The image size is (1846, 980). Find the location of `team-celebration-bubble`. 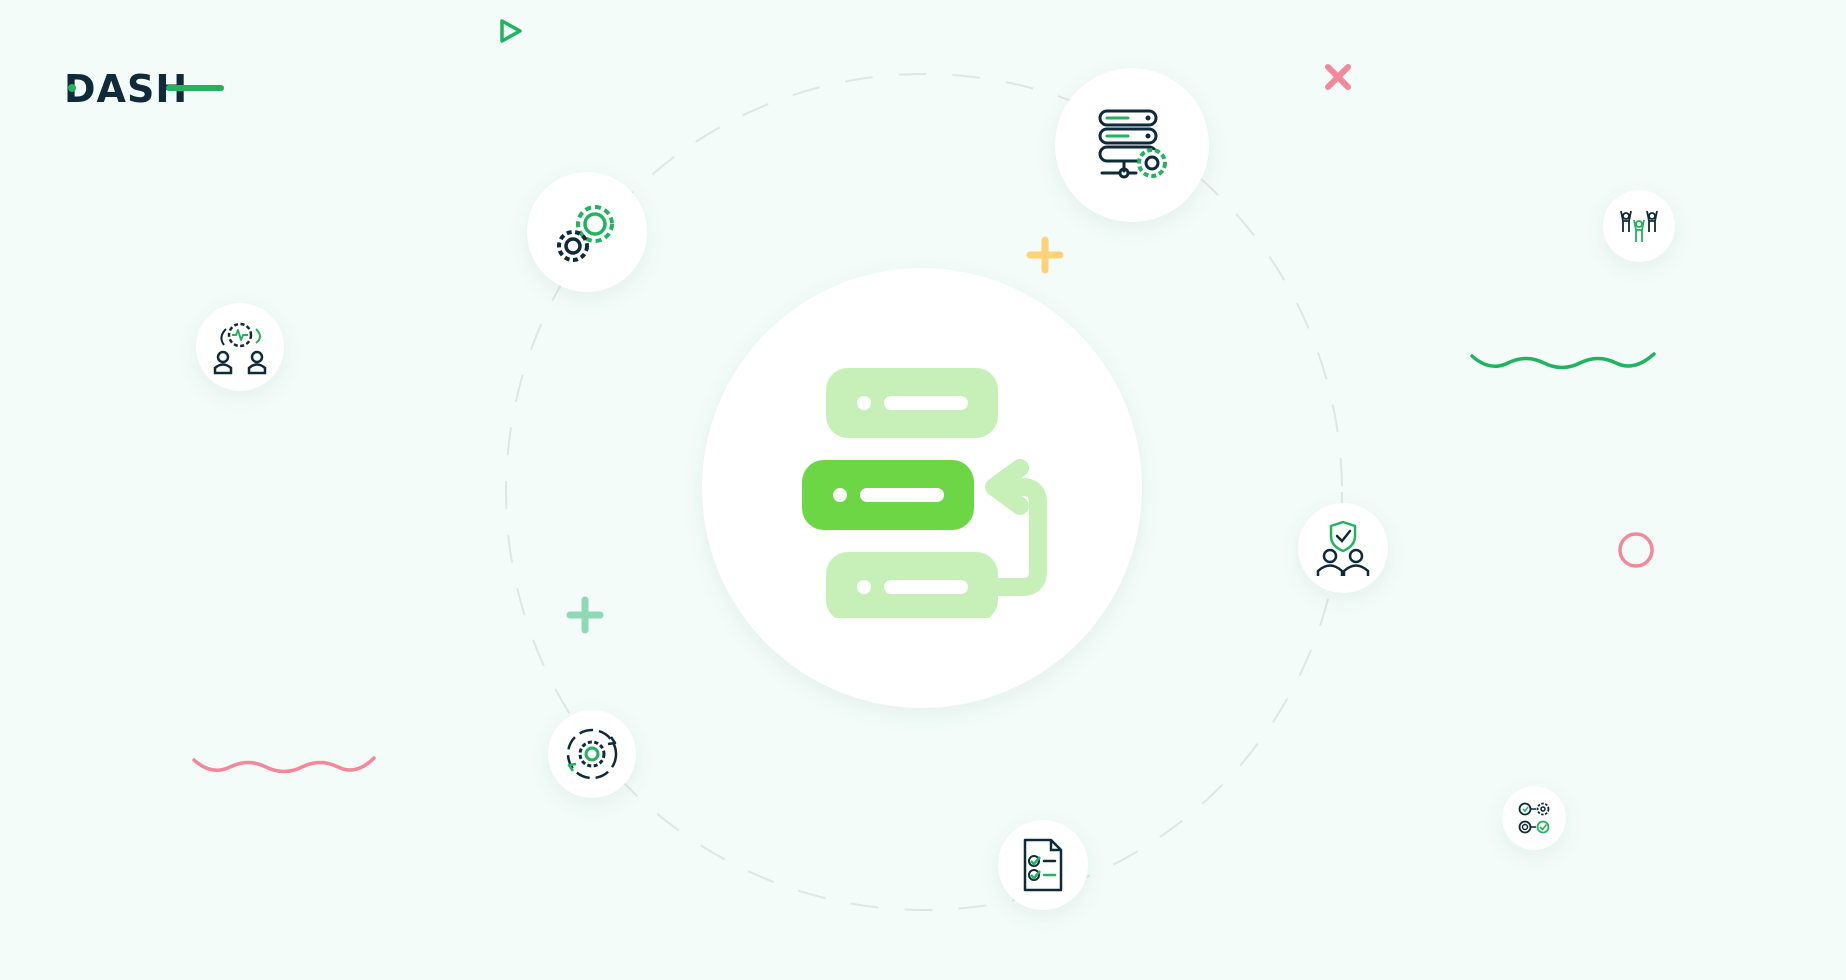

team-celebration-bubble is located at coordinates (1639, 226).